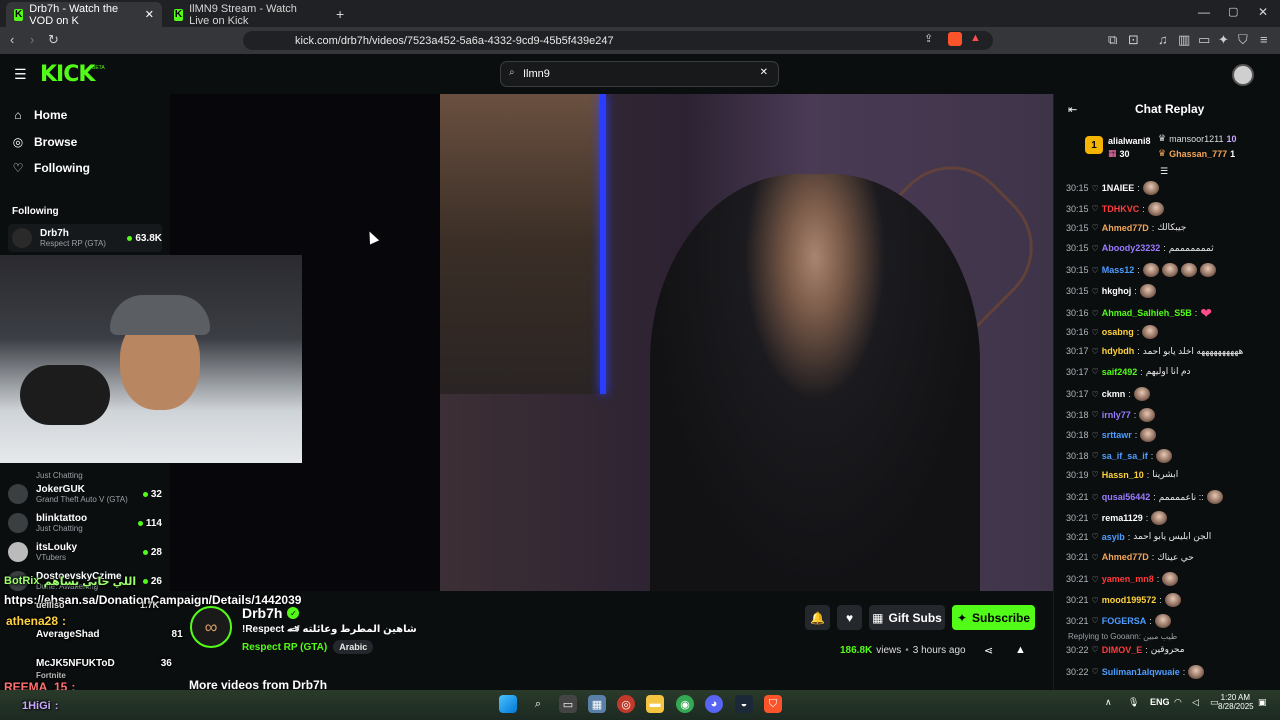 This screenshot has height=720, width=1280. I want to click on message-username: asyib, so click(1113, 537).